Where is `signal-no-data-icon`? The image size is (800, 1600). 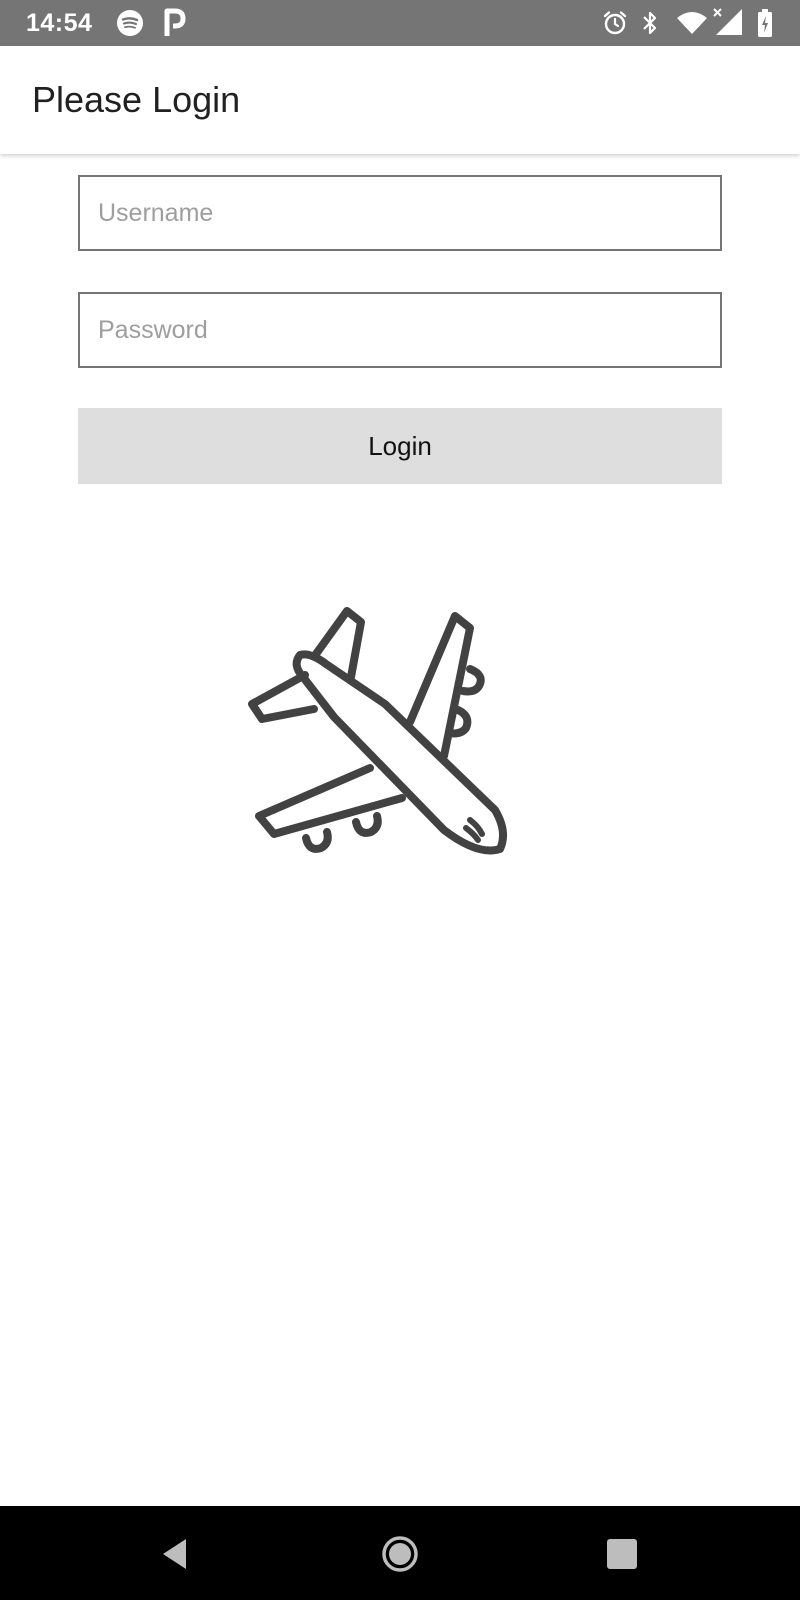 signal-no-data-icon is located at coordinates (729, 24).